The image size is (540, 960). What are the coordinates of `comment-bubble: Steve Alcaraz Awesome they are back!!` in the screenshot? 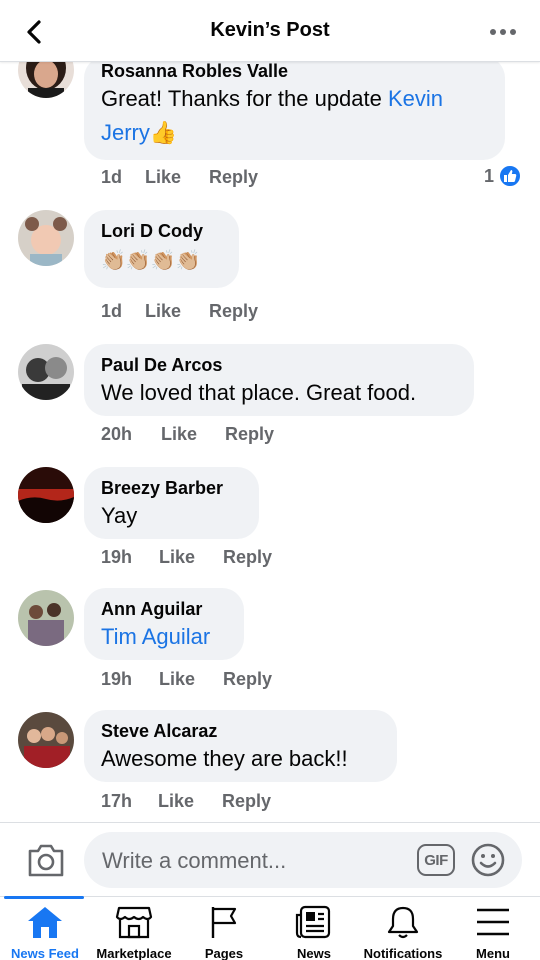 It's located at (240, 746).